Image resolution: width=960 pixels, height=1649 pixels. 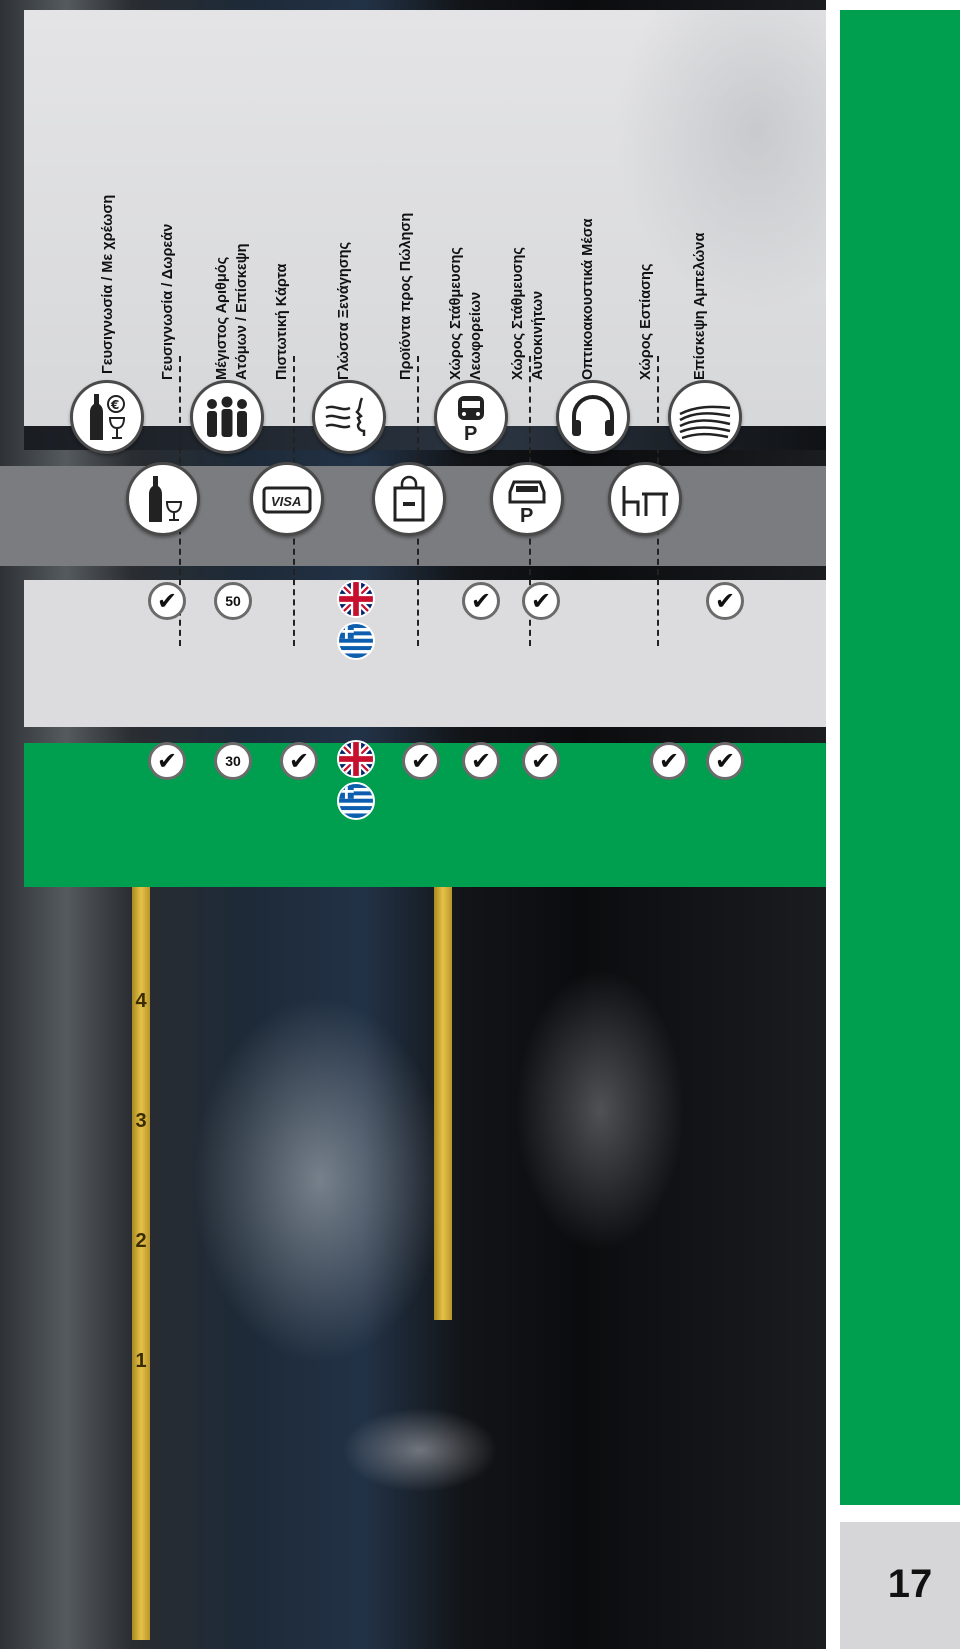 I want to click on check-products-for-sale: ✔, so click(x=421, y=761).